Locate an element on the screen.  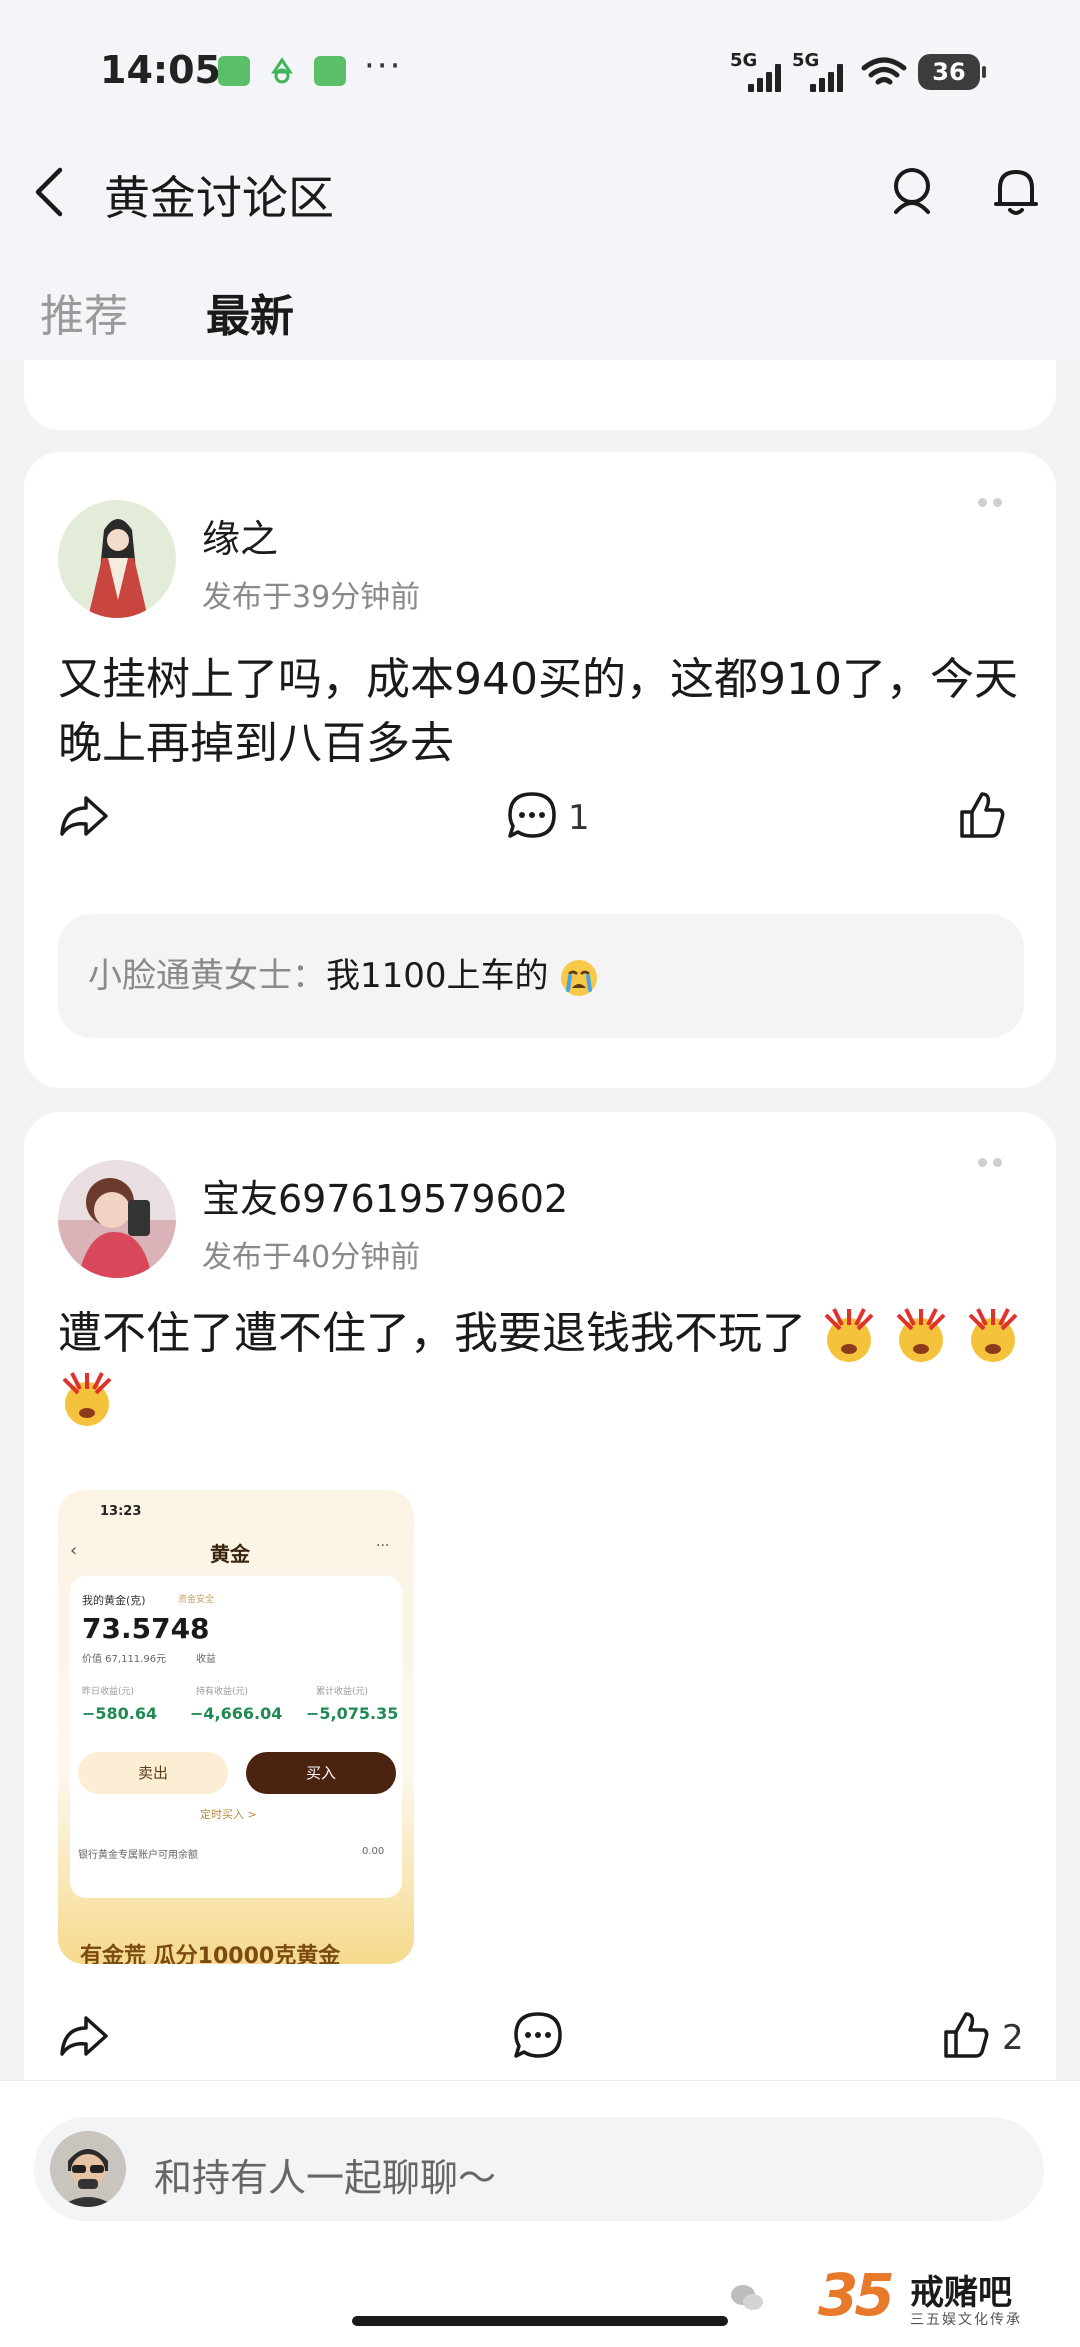
watermark-logo: 35 戒赌吧 三五娱文化传承 is located at coordinates (895, 2296).